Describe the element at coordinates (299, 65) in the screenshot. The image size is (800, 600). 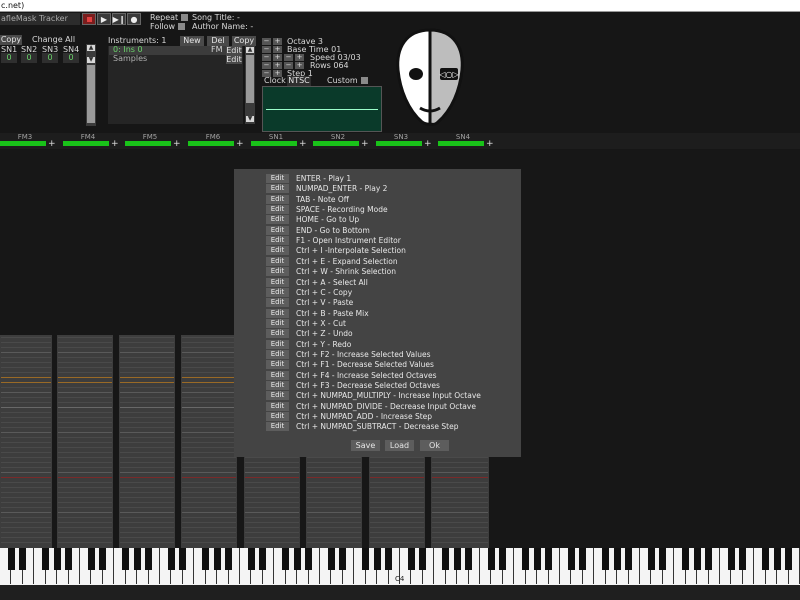
I see `rows-increase-more: +` at that location.